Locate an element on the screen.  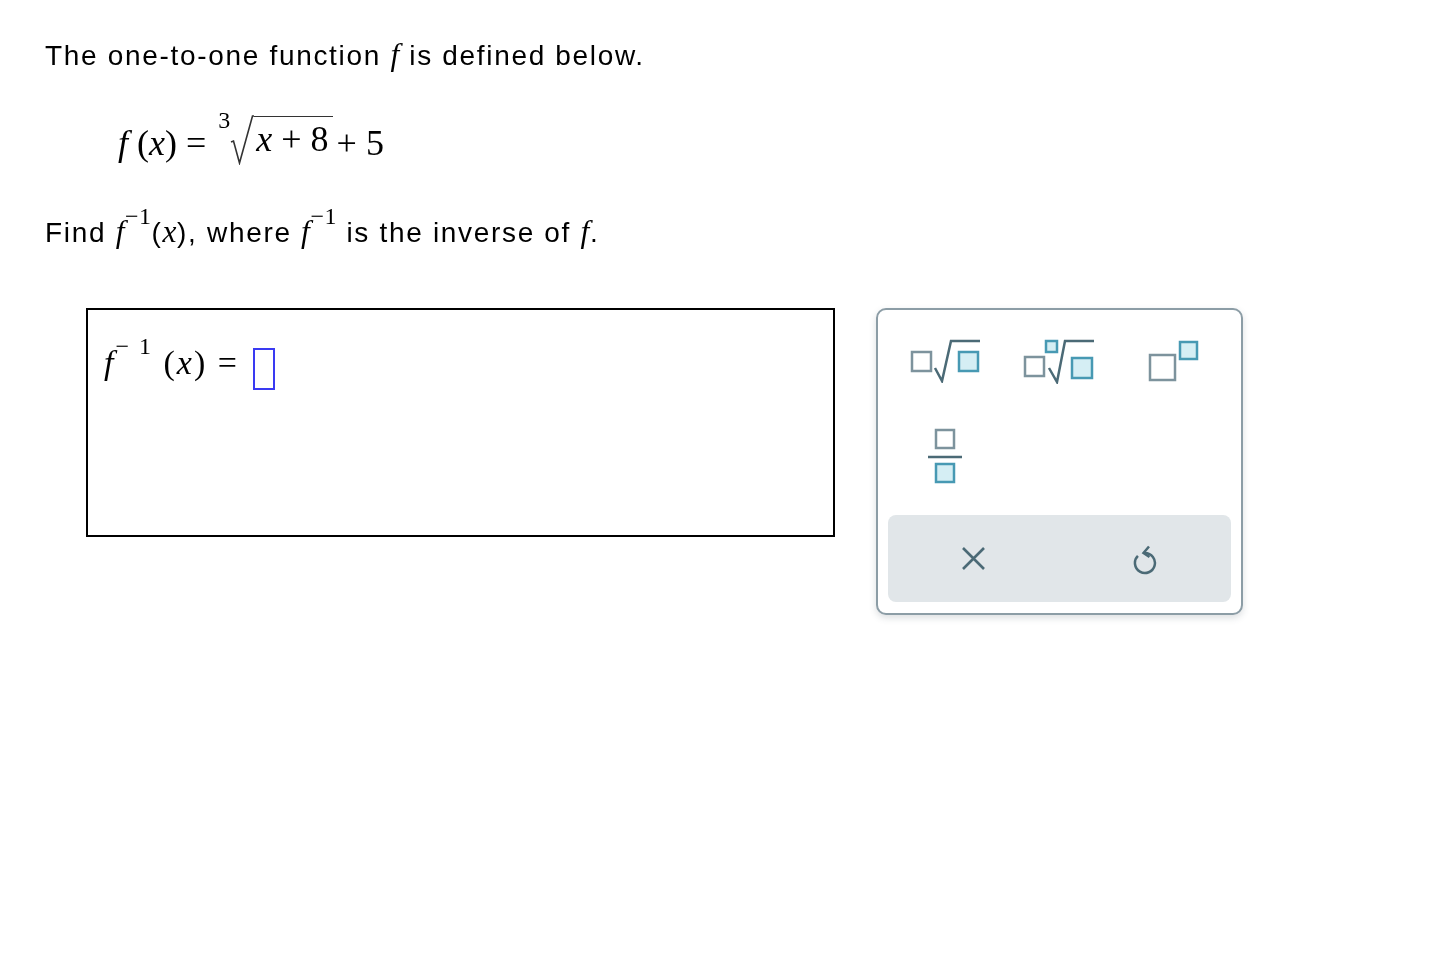
fraction-icon is located at coordinates (945, 456).